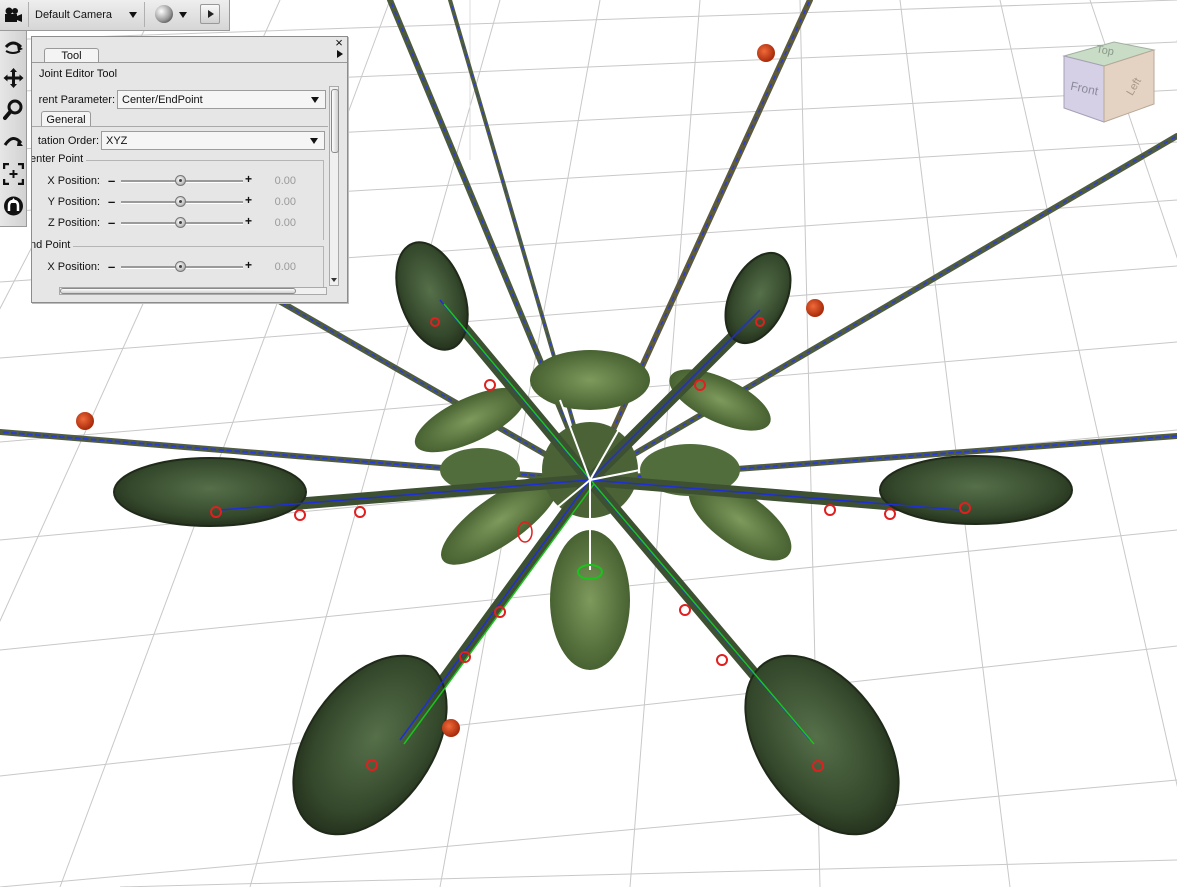 The image size is (1177, 887). Describe the element at coordinates (74, 223) in the screenshot. I see `slider-label: Z Position:` at that location.